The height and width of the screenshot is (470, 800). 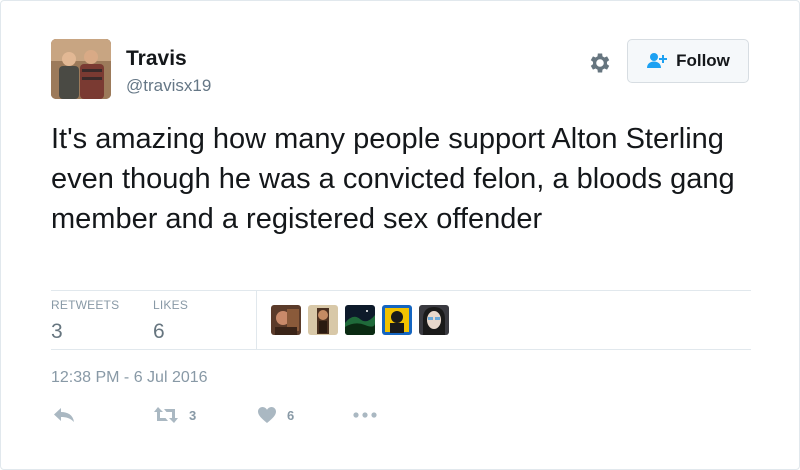 What do you see at coordinates (256, 320) in the screenshot?
I see `stats-separator` at bounding box center [256, 320].